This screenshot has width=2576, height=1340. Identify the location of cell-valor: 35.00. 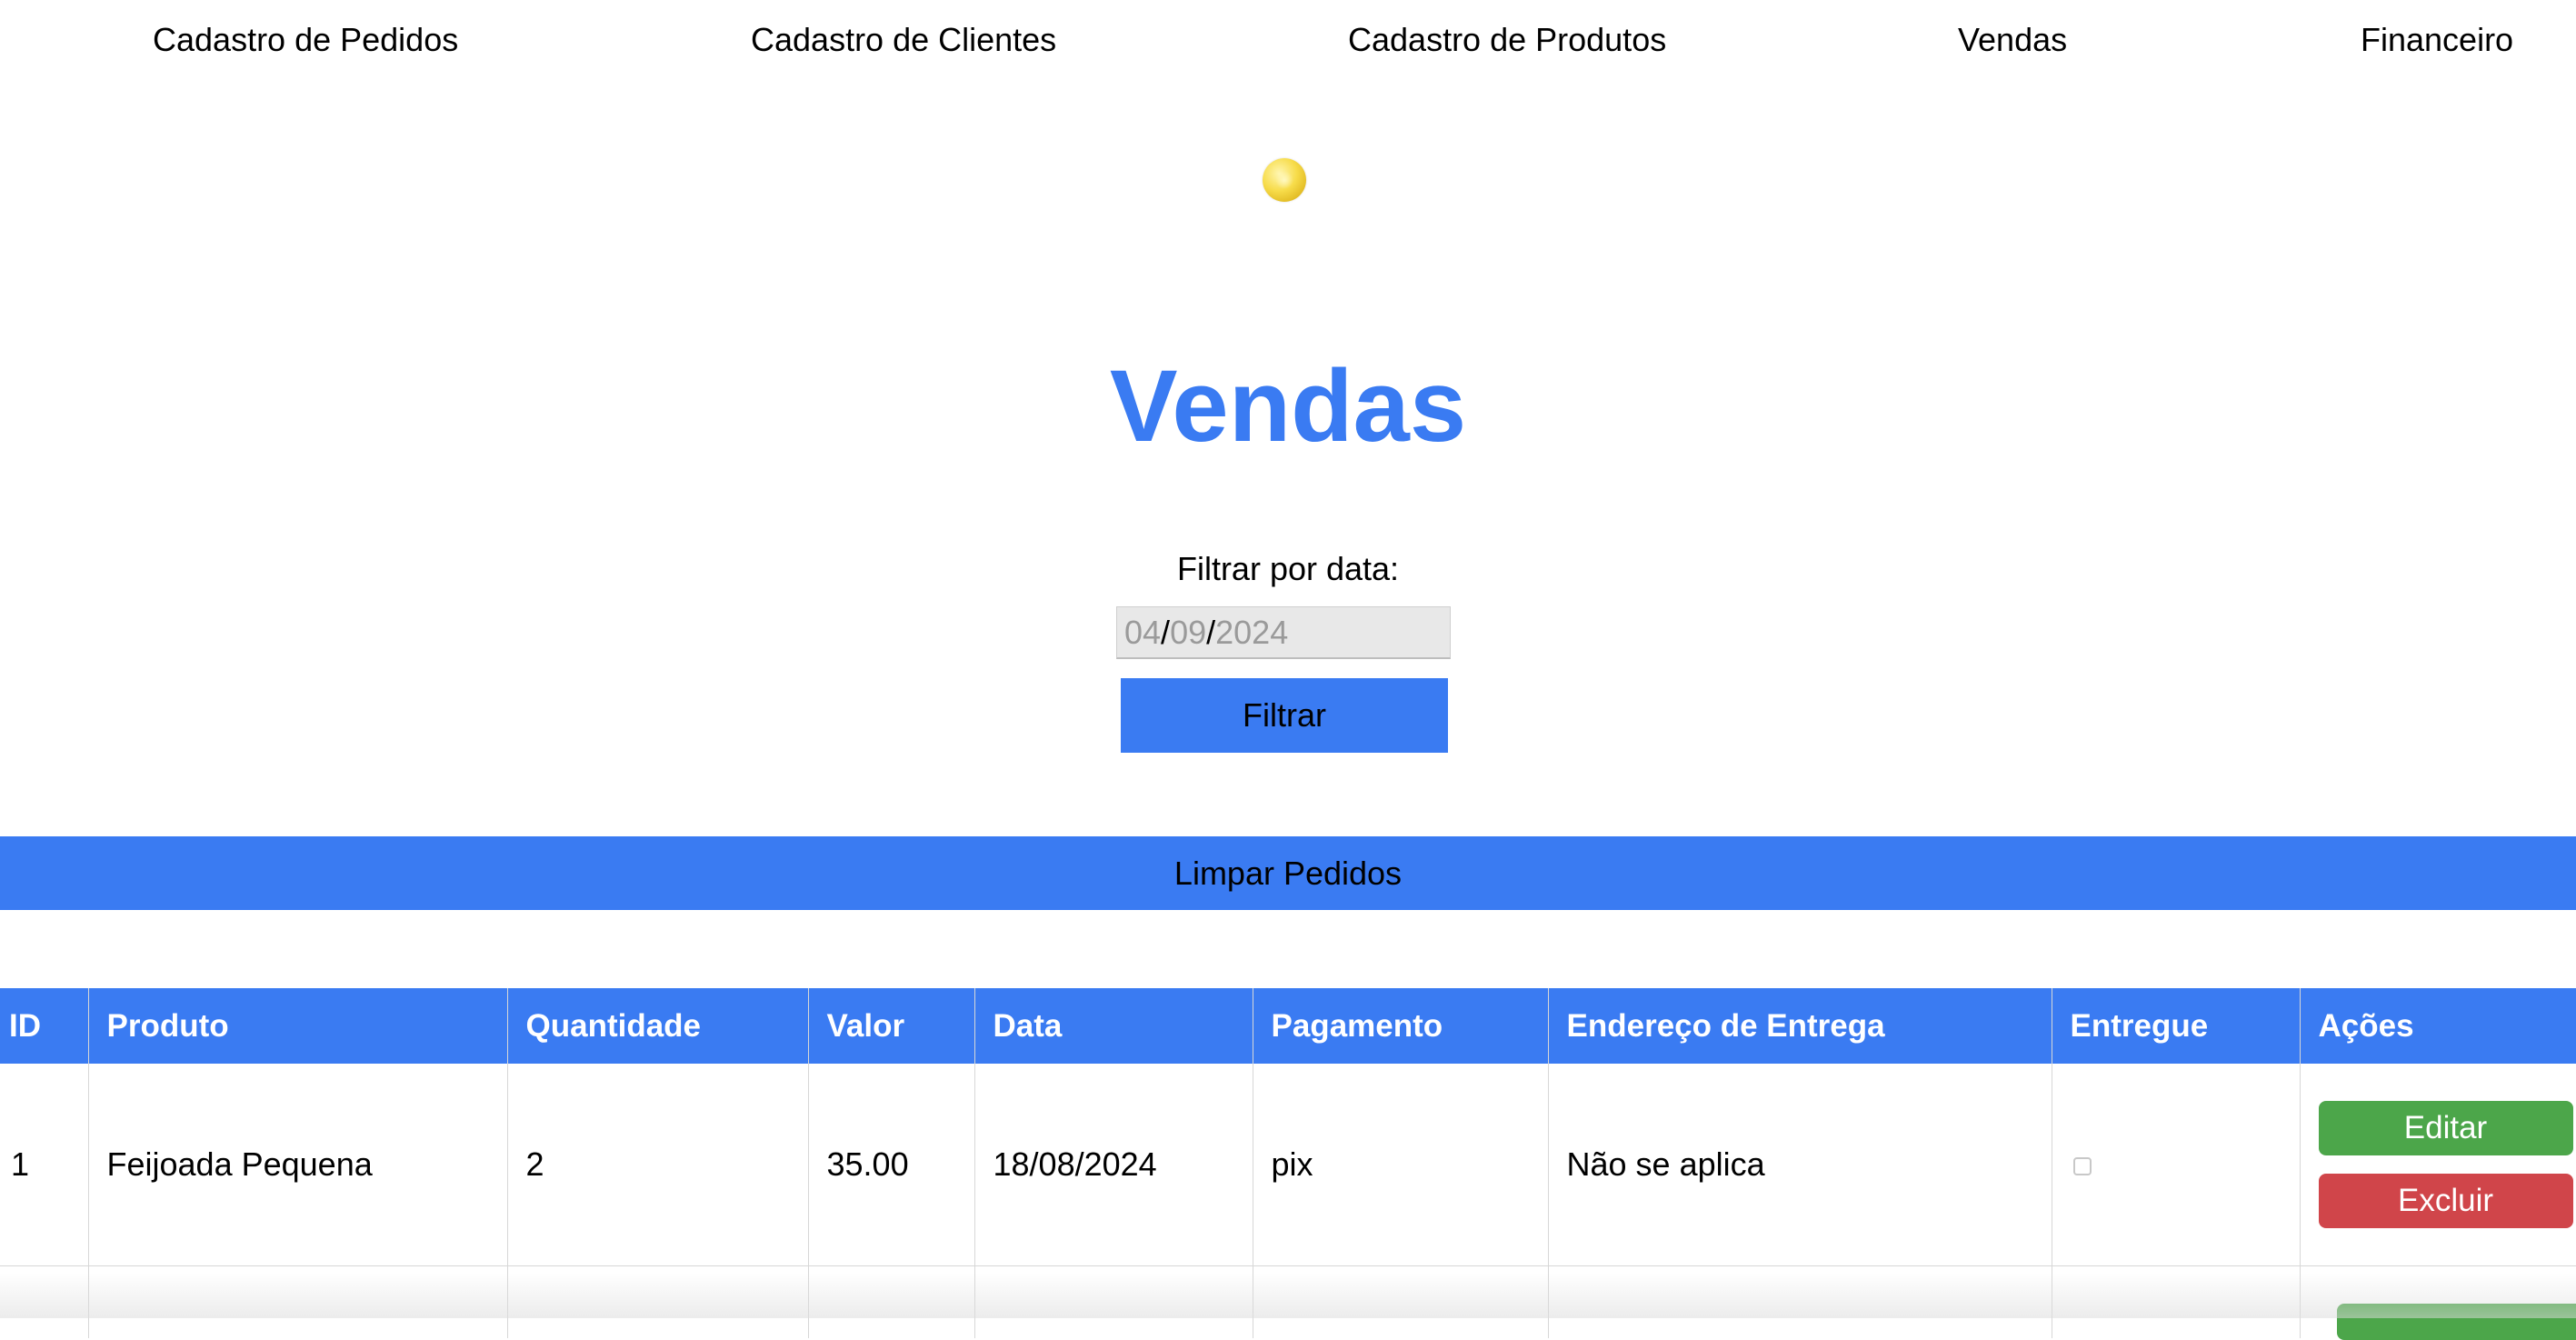
(891, 1165).